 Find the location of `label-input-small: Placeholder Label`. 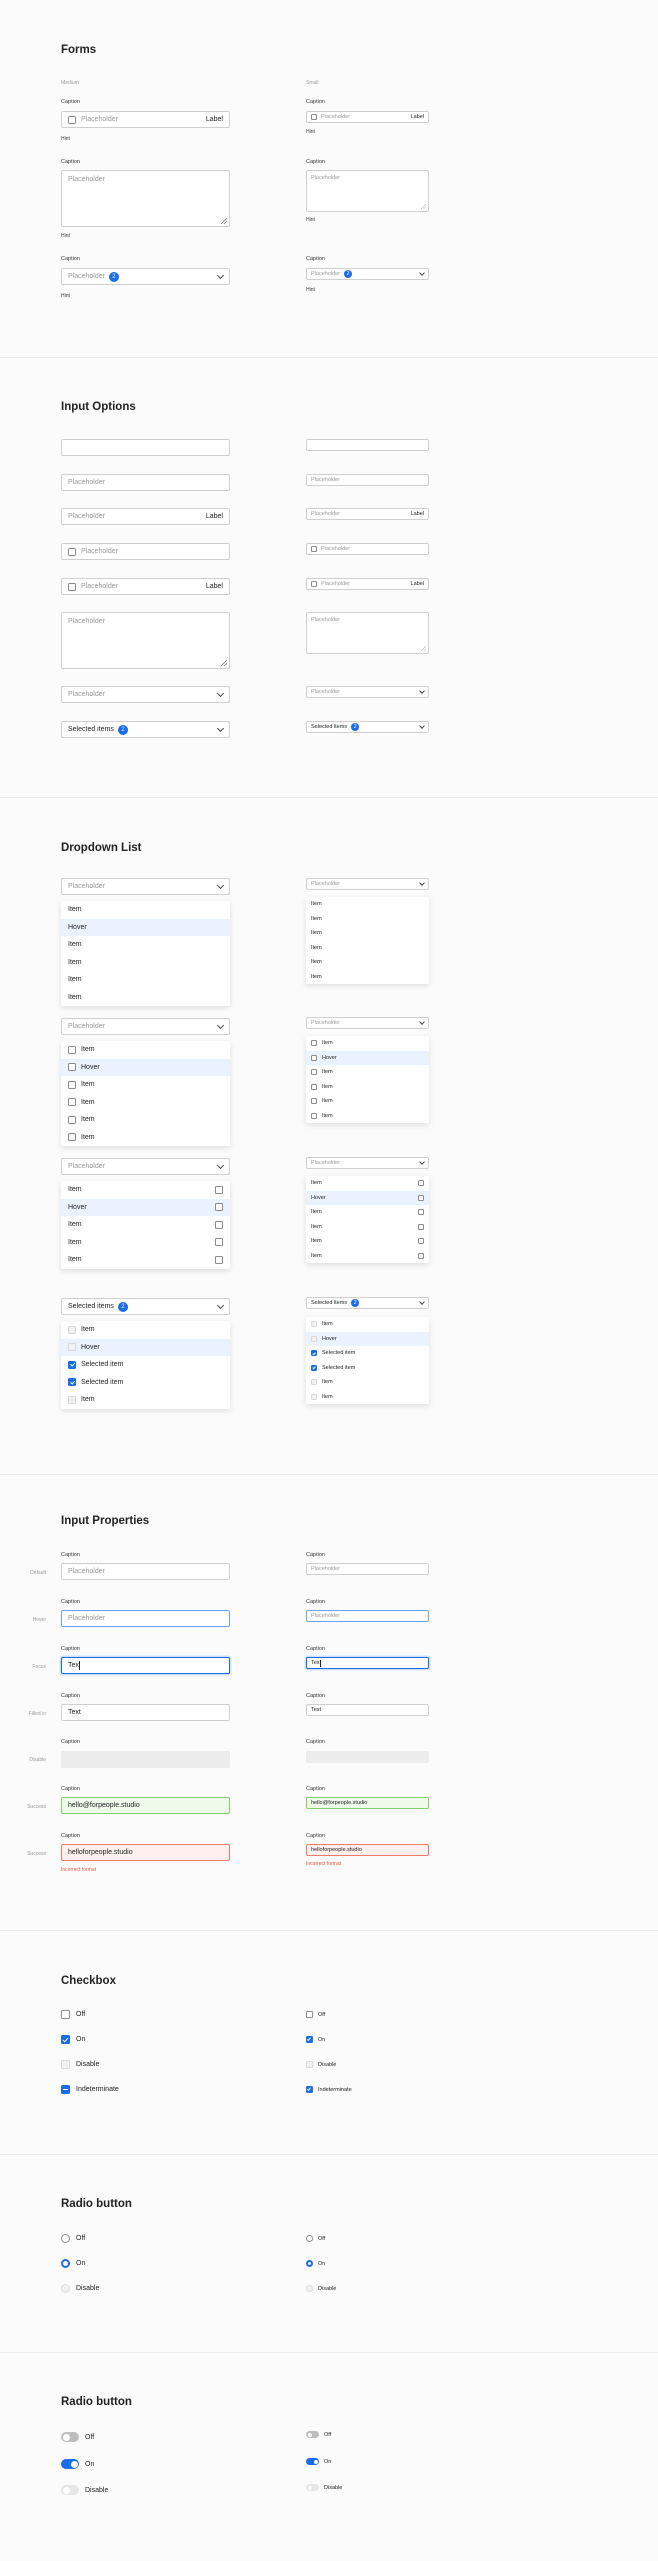

label-input-small: Placeholder Label is located at coordinates (367, 514).